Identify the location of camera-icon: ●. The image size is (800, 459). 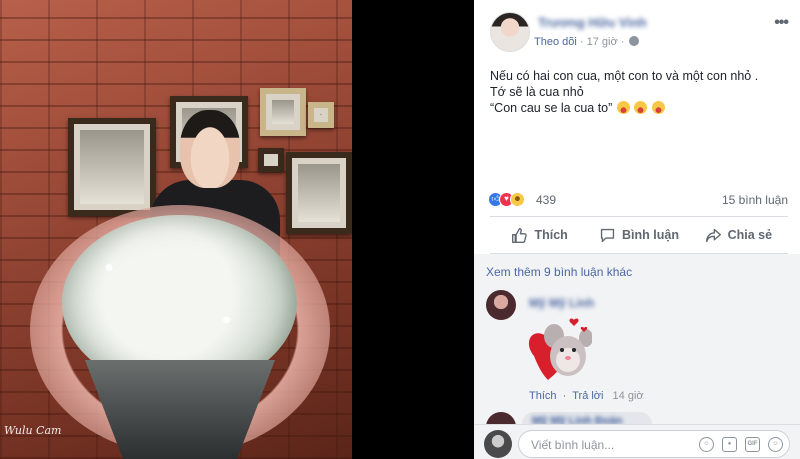
(729, 444).